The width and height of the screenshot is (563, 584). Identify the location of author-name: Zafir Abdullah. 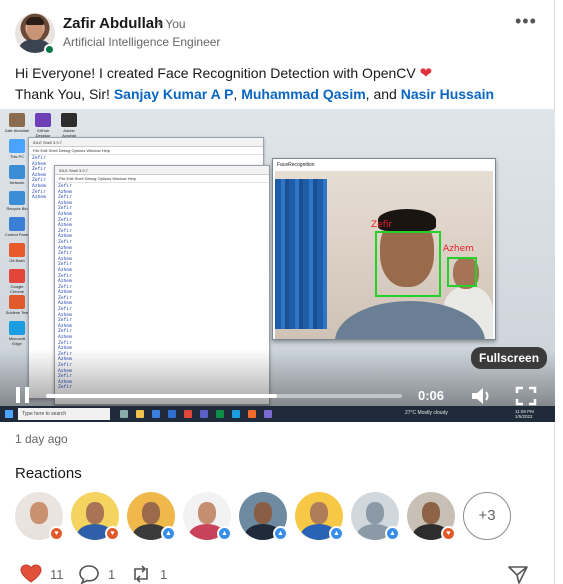
(113, 23).